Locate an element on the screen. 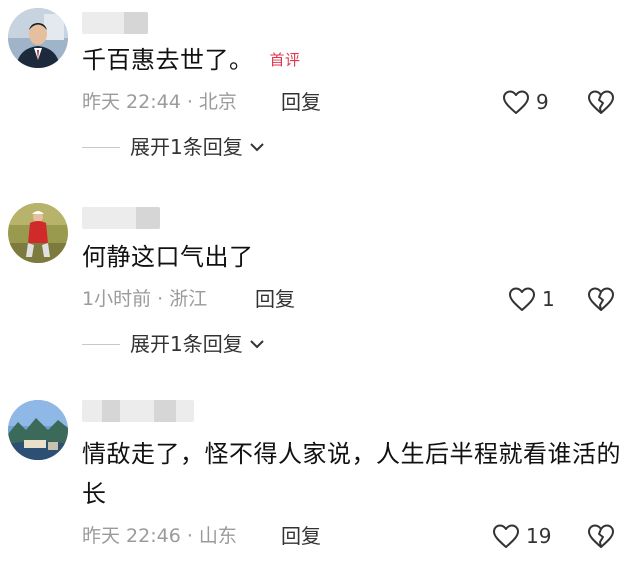  like-button: 9 is located at coordinates (525, 102).